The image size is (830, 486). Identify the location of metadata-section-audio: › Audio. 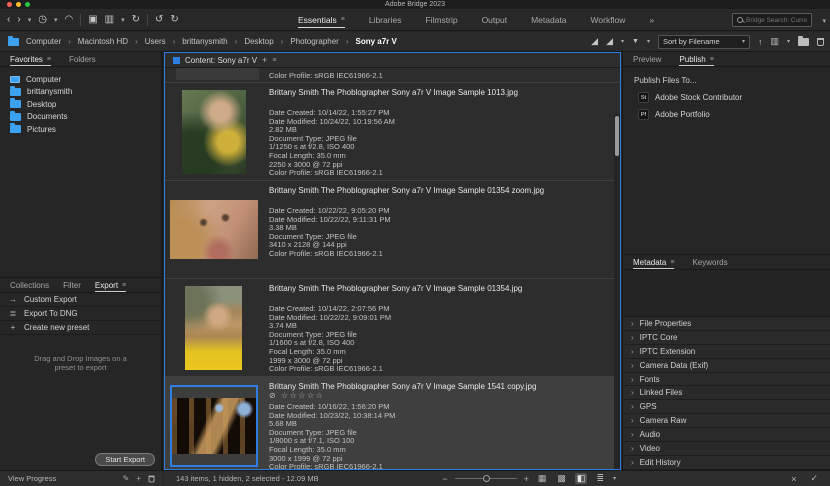
(726, 435).